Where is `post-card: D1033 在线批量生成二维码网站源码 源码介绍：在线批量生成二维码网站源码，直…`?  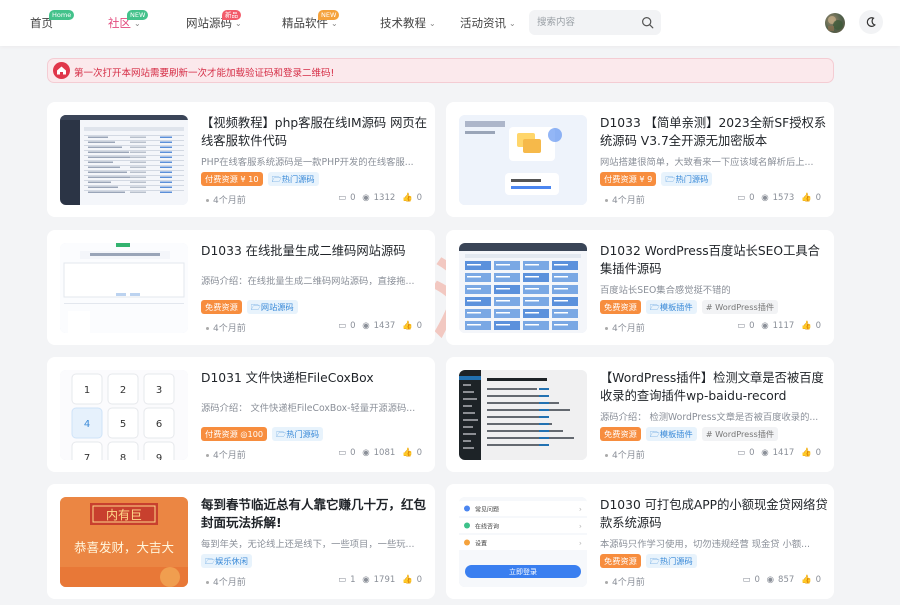 post-card: D1033 在线批量生成二维码网站源码 源码介绍：在线批量生成二维码网站源码，直… is located at coordinates (241, 287).